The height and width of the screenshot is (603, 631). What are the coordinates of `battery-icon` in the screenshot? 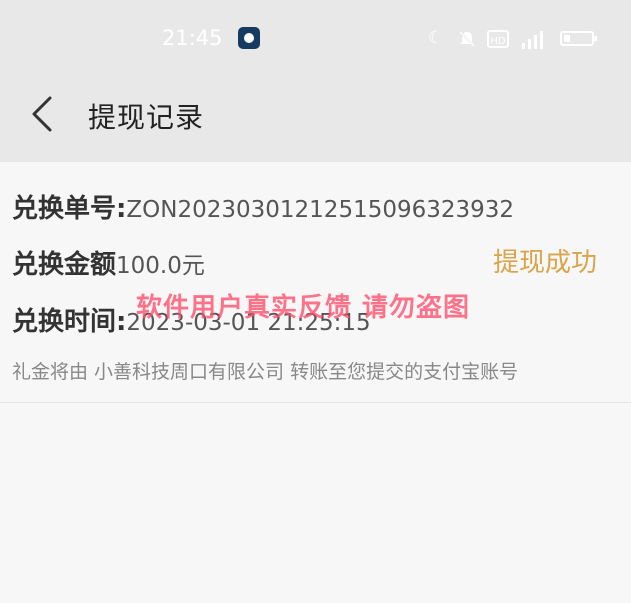 It's located at (578, 38).